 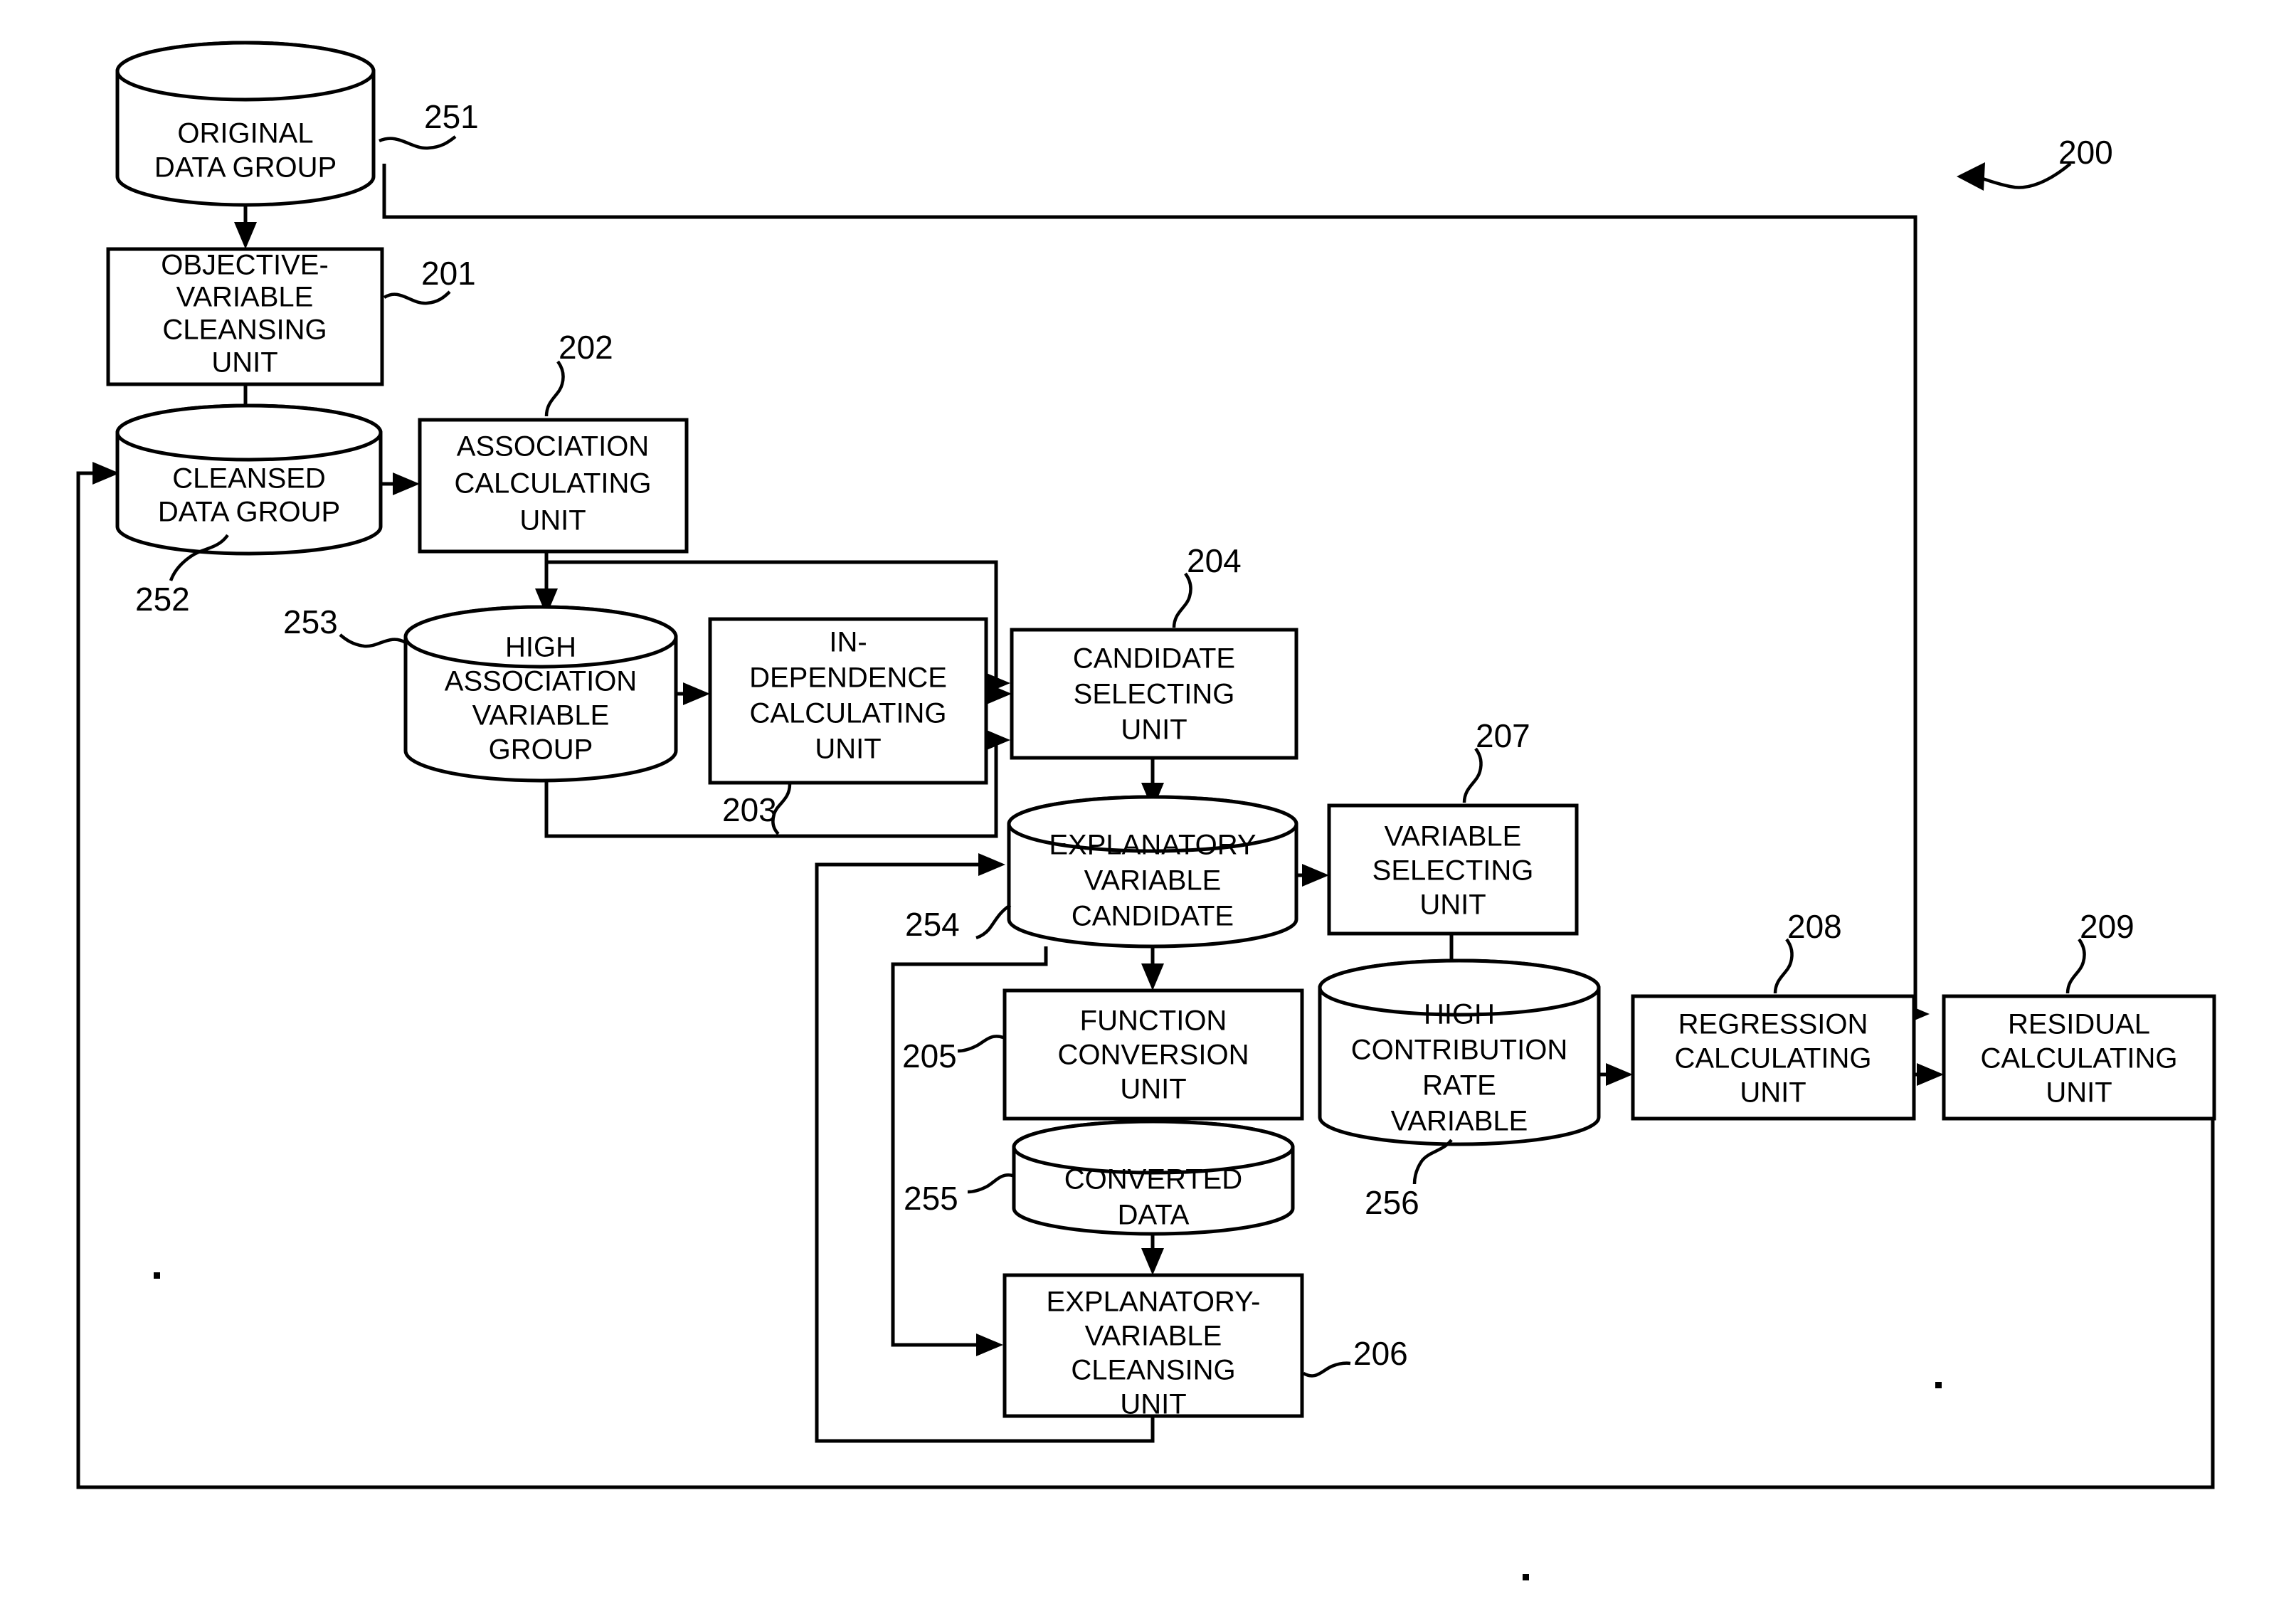 I want to click on high-association-line4: GROUP, so click(x=541, y=750).